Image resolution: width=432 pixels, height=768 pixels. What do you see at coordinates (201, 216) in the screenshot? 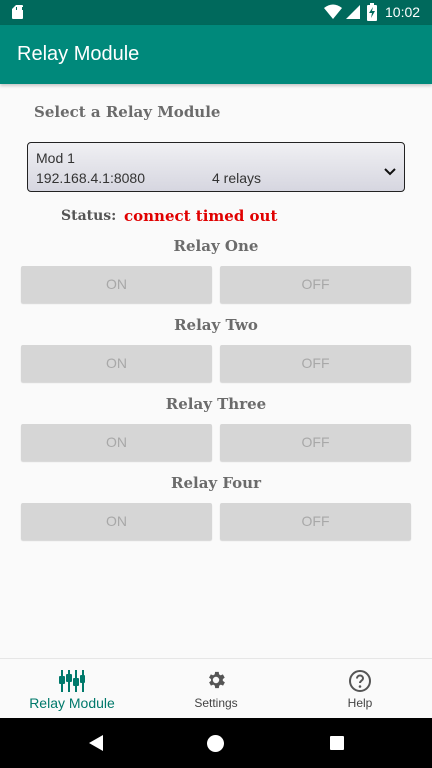
I see `status-value: connect timed out` at bounding box center [201, 216].